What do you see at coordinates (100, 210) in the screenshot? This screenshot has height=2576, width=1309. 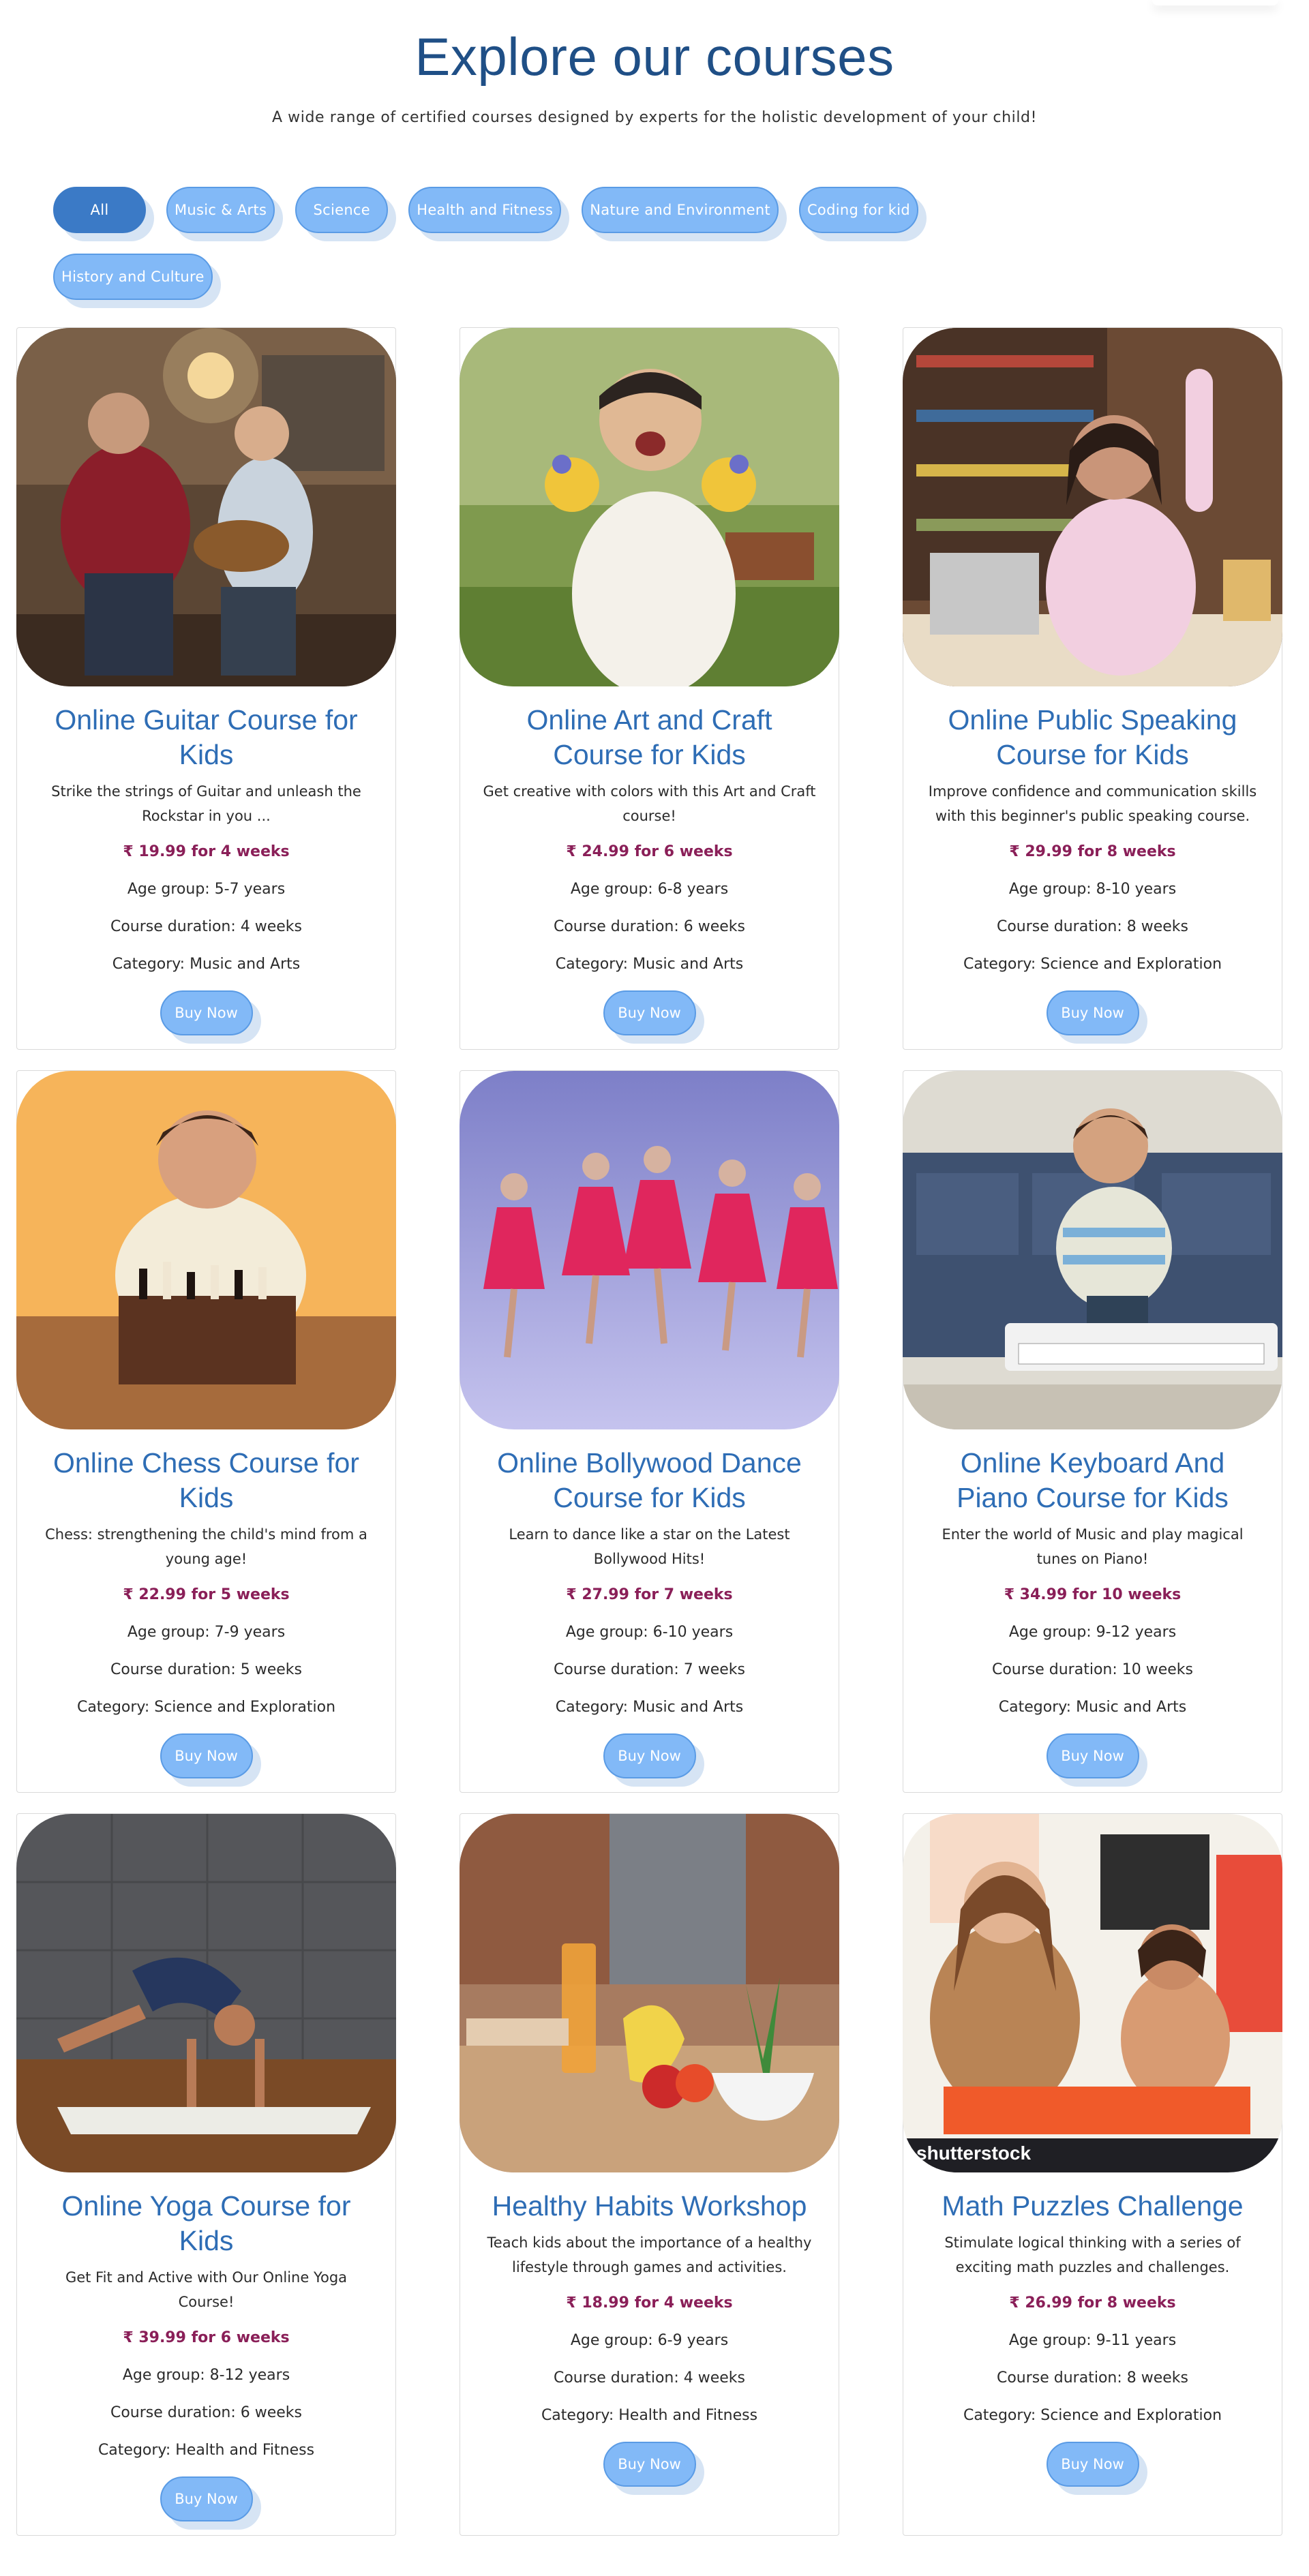 I see `filter-all: All` at bounding box center [100, 210].